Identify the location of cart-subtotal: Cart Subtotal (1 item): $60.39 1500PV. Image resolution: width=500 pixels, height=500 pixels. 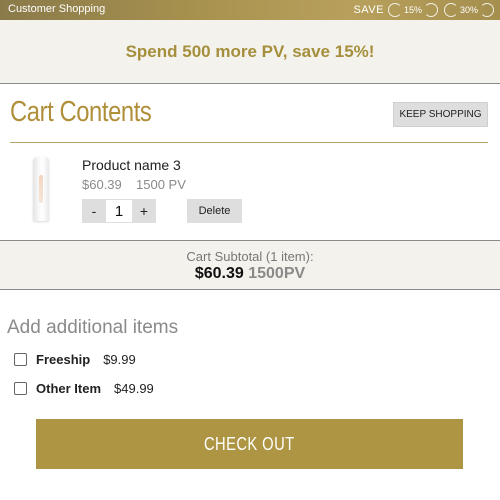
(250, 265).